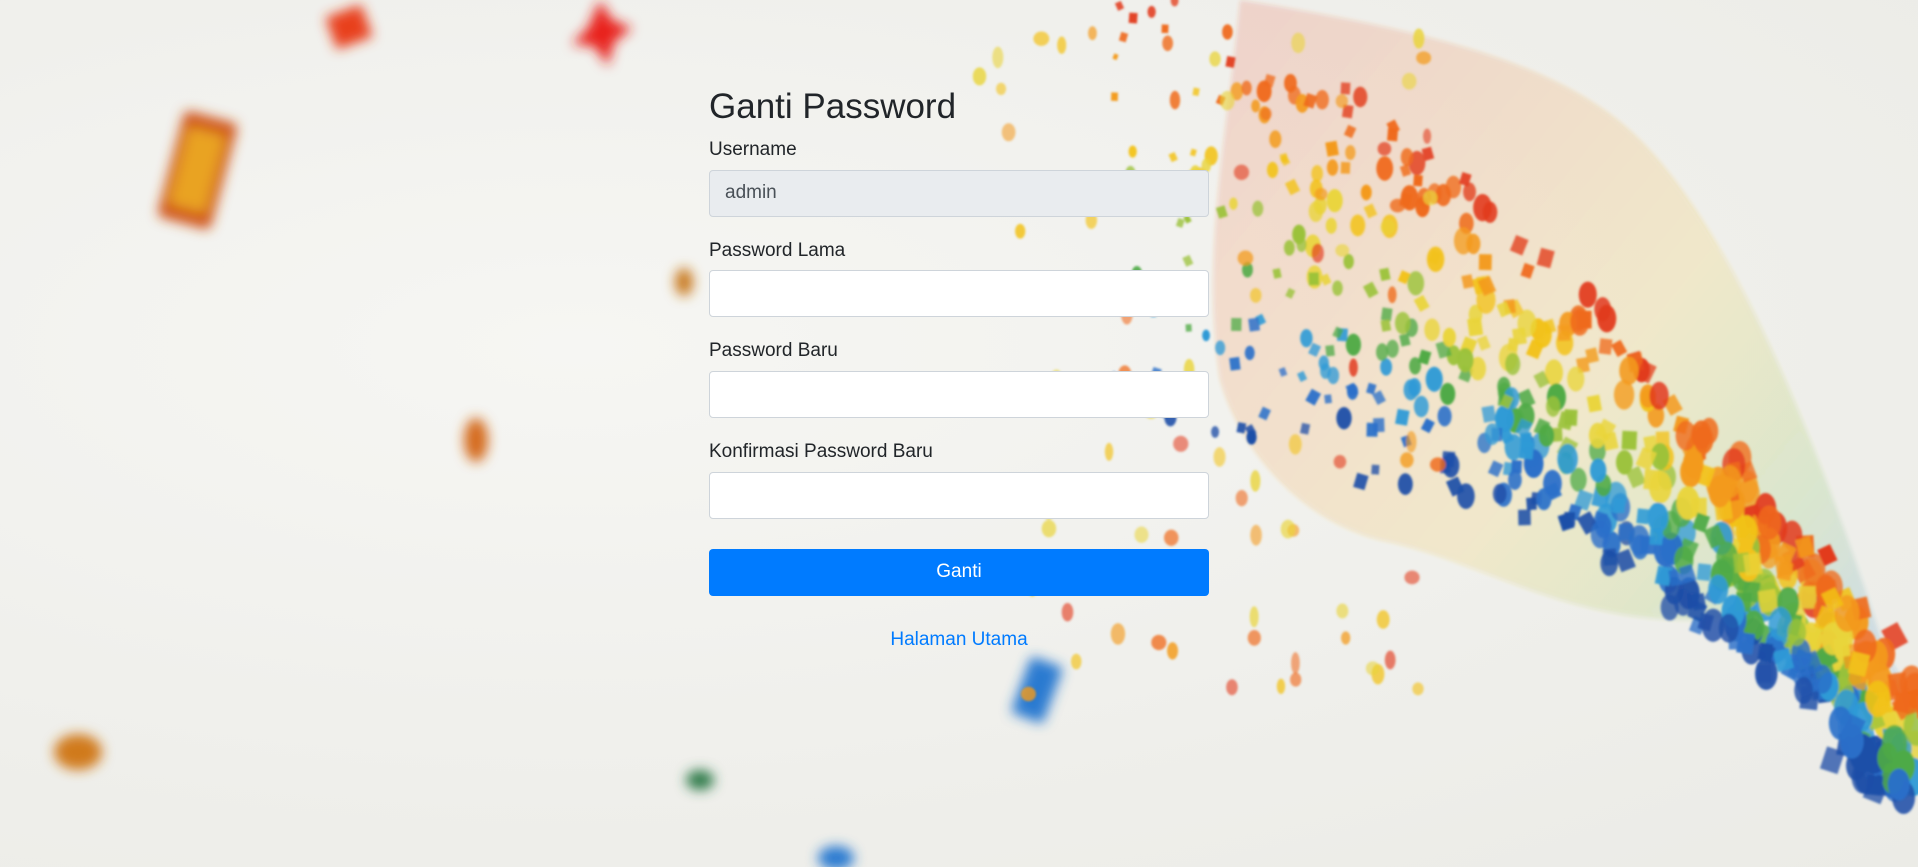  What do you see at coordinates (959, 193) in the screenshot?
I see `username-input` at bounding box center [959, 193].